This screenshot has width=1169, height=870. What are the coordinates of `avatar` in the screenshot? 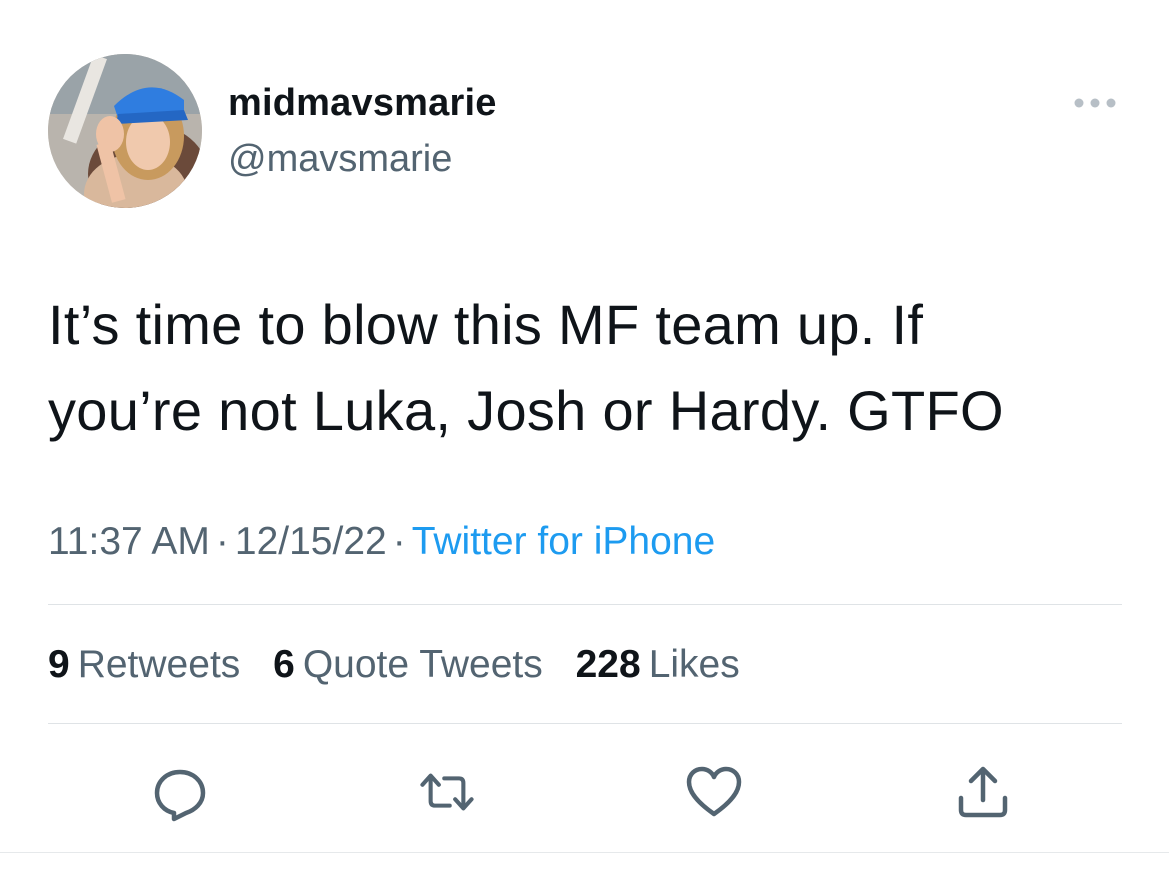 It's located at (125, 131).